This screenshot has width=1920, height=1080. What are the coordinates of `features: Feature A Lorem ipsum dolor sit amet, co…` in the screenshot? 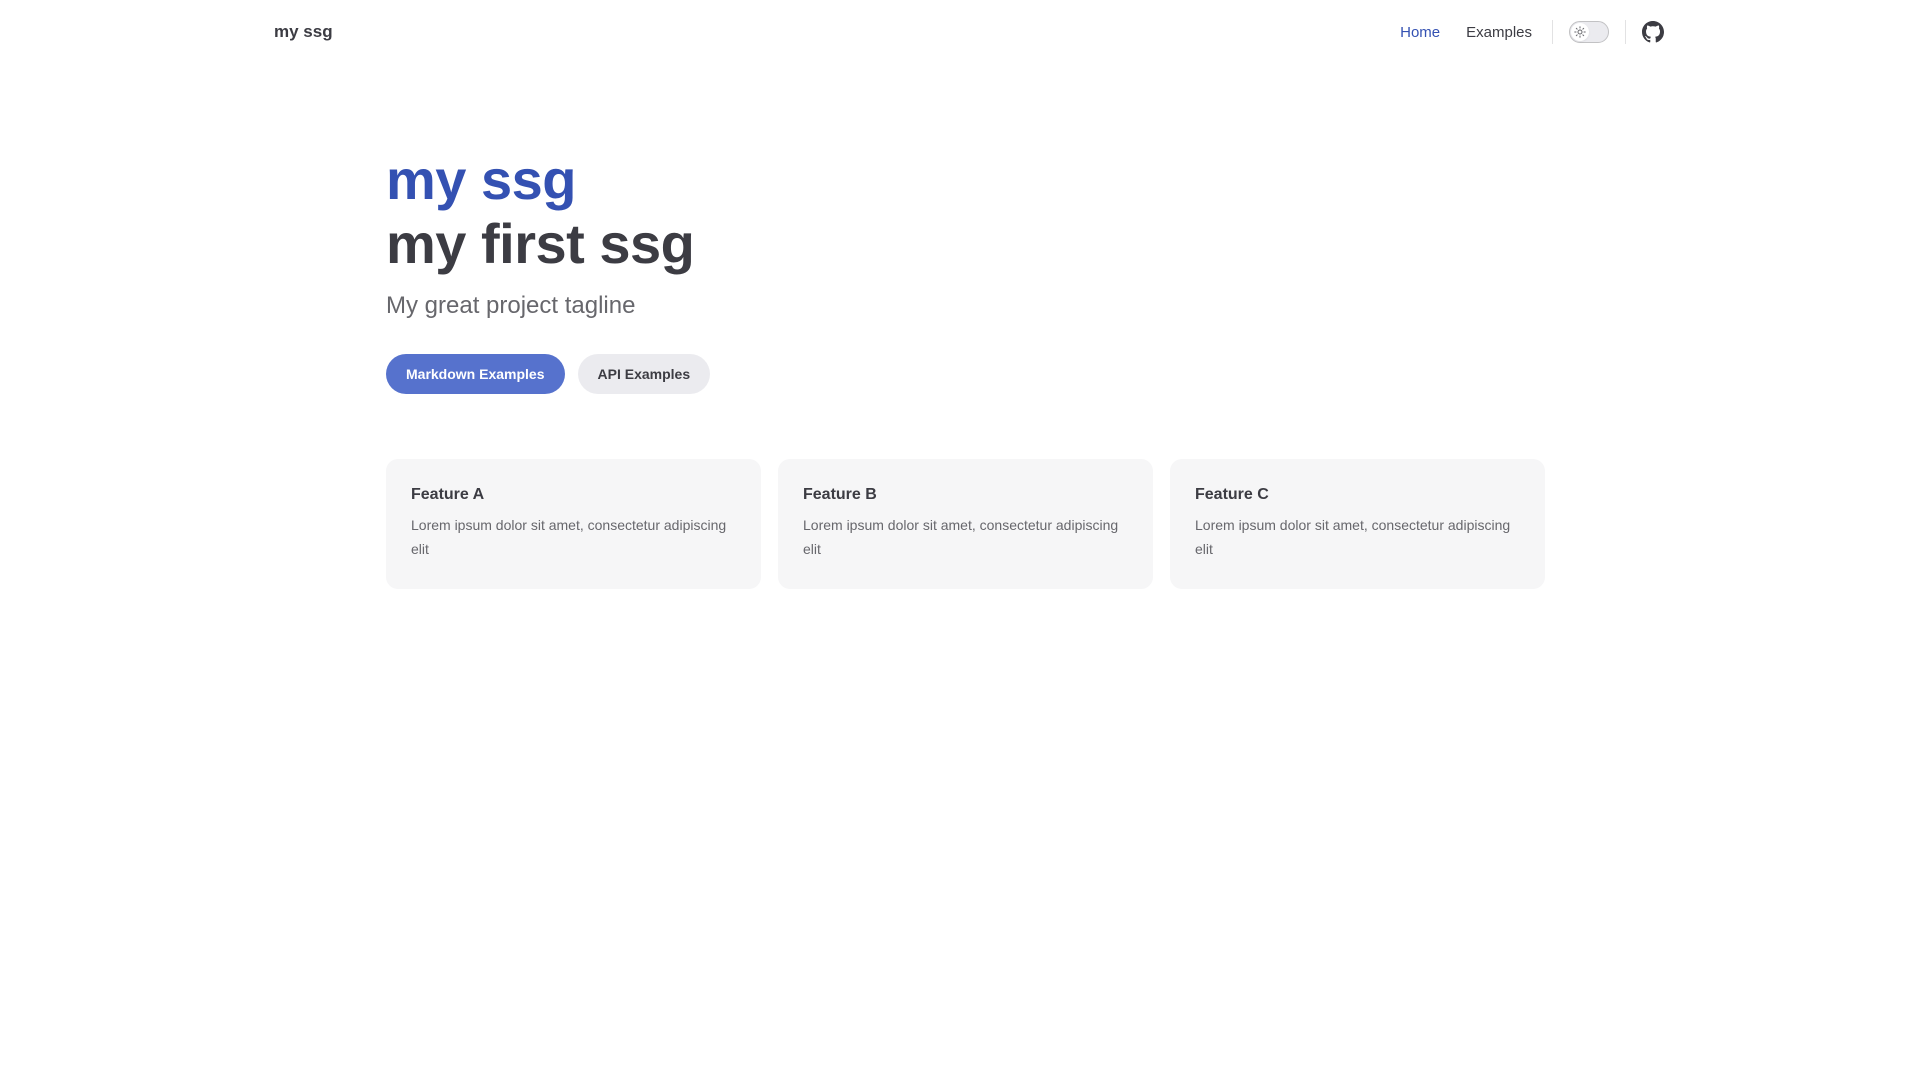 It's located at (965, 524).